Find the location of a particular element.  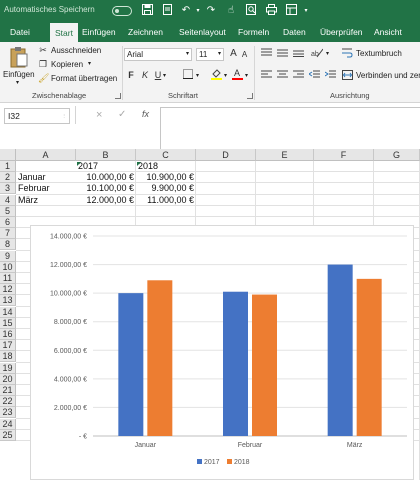

tab-ansicht: Ansicht is located at coordinates (388, 32).